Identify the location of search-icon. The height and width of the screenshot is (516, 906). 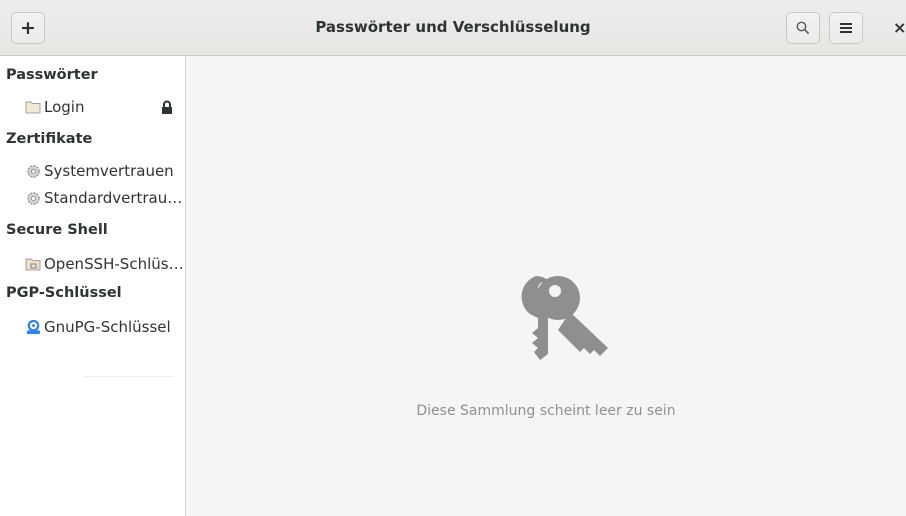
(803, 28).